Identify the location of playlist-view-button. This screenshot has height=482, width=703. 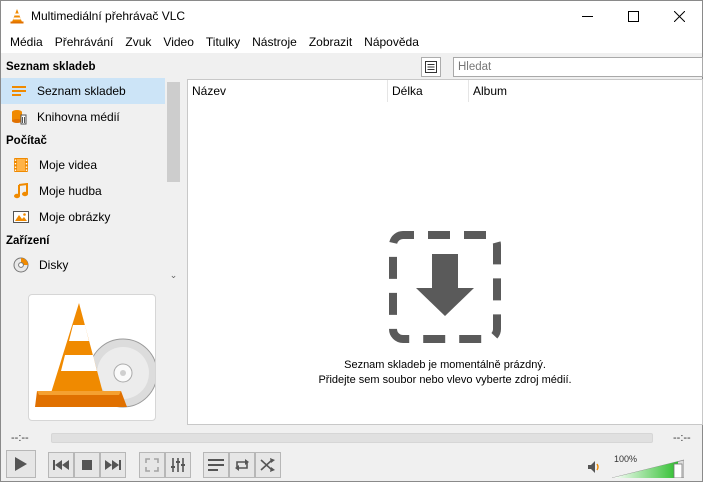
(431, 67).